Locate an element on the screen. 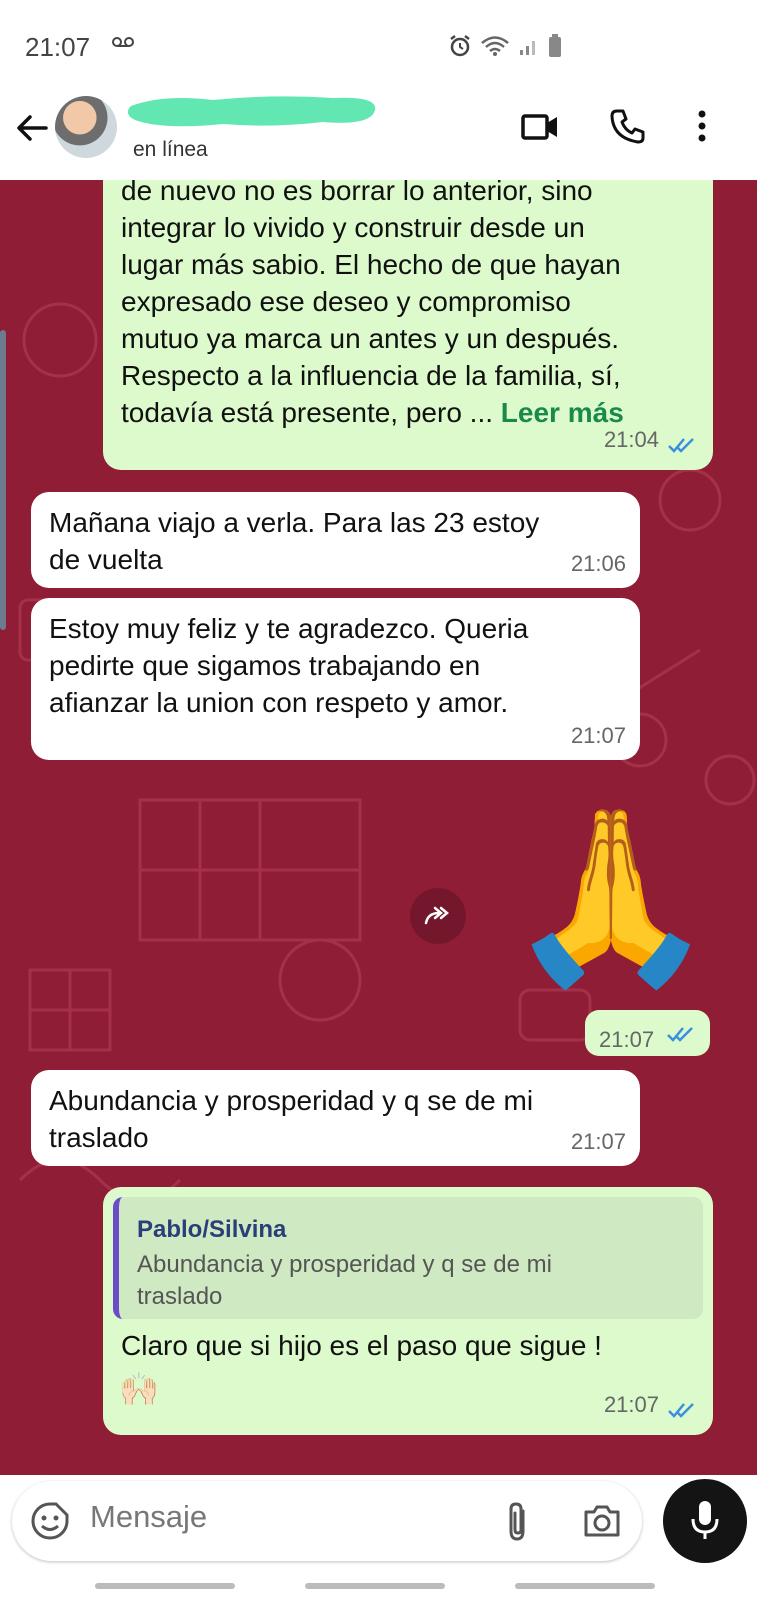 The width and height of the screenshot is (757, 1600). message-line: Mañana viajo a verla. Para las 23 estoy is located at coordinates (294, 522).